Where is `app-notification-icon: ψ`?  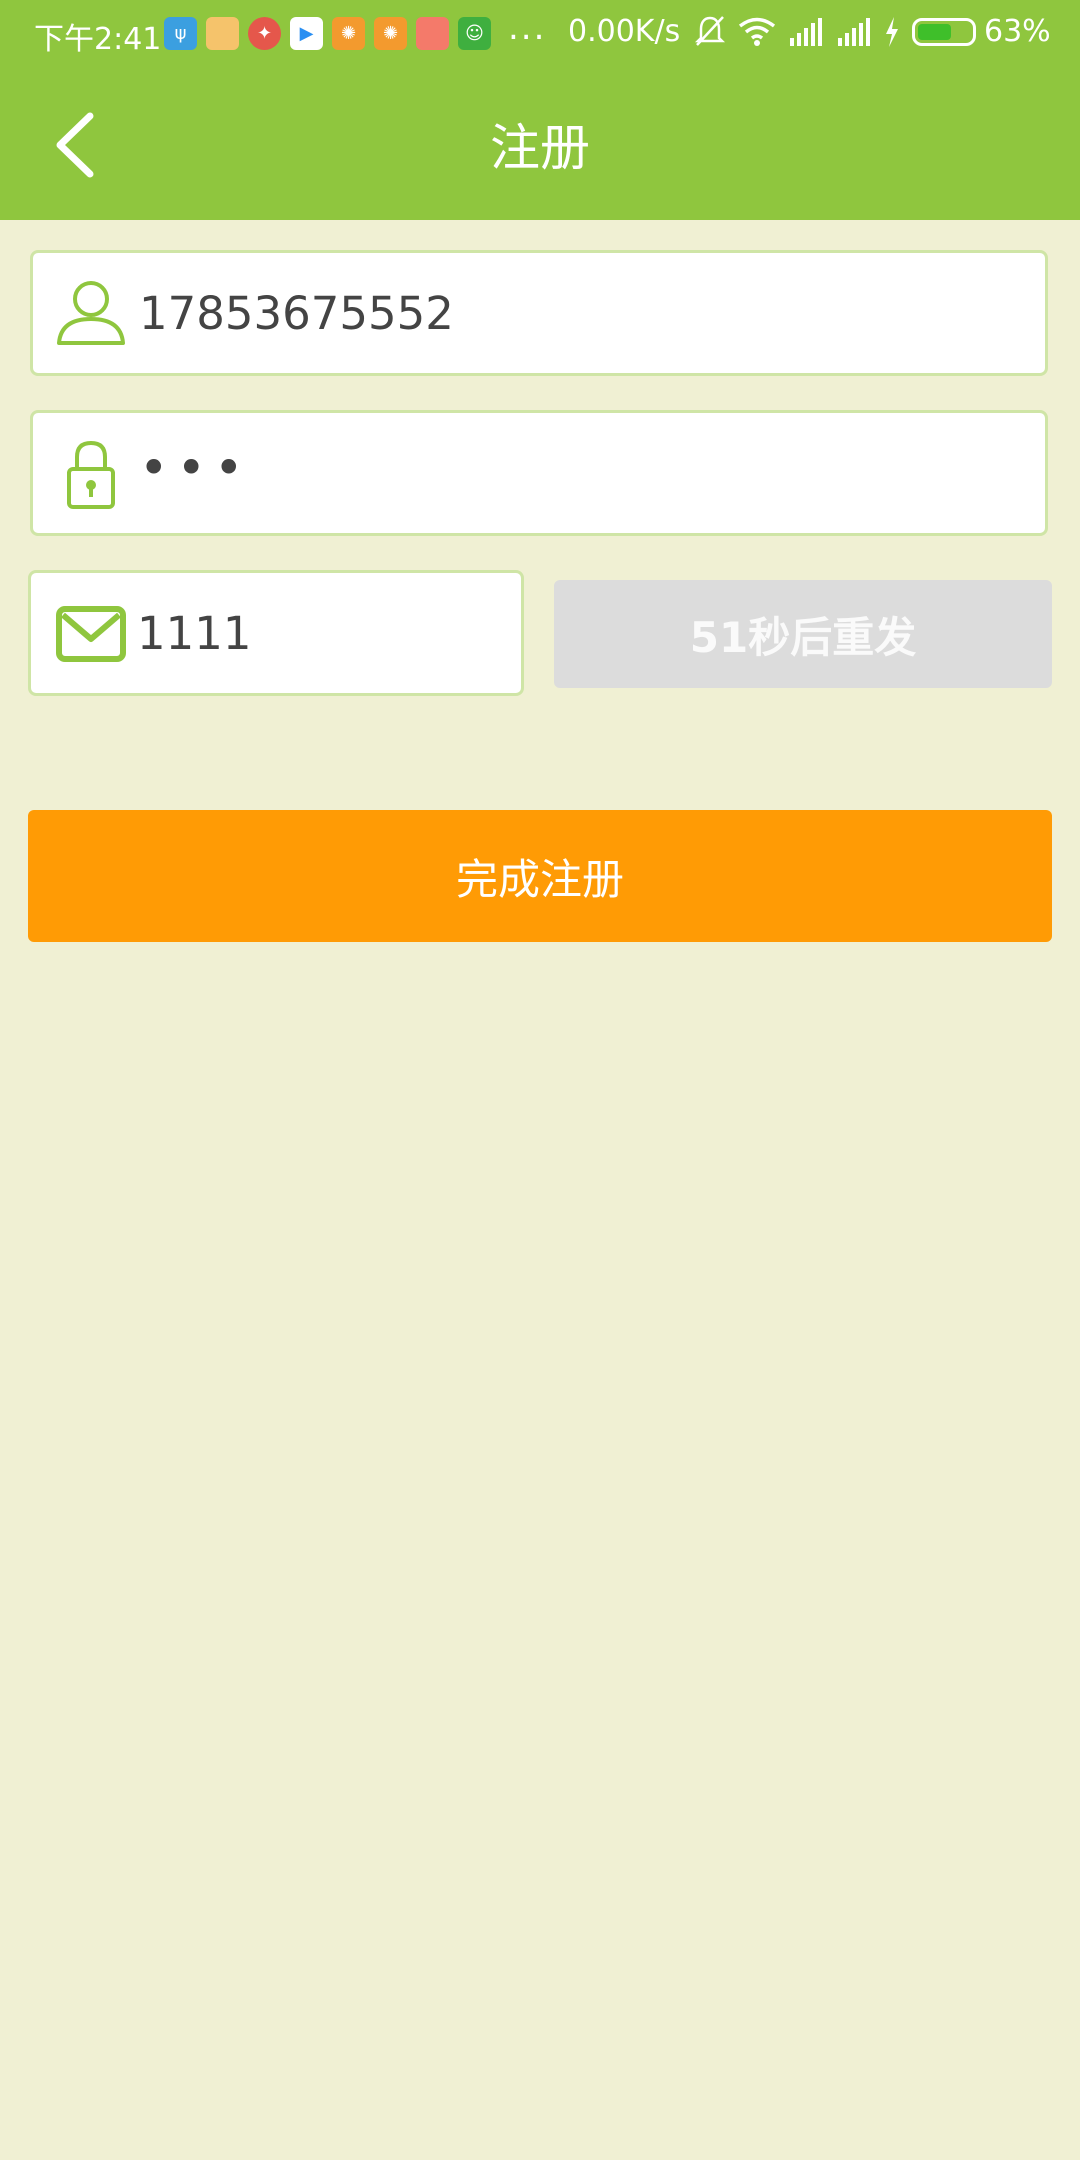
app-notification-icon: ψ is located at coordinates (180, 33).